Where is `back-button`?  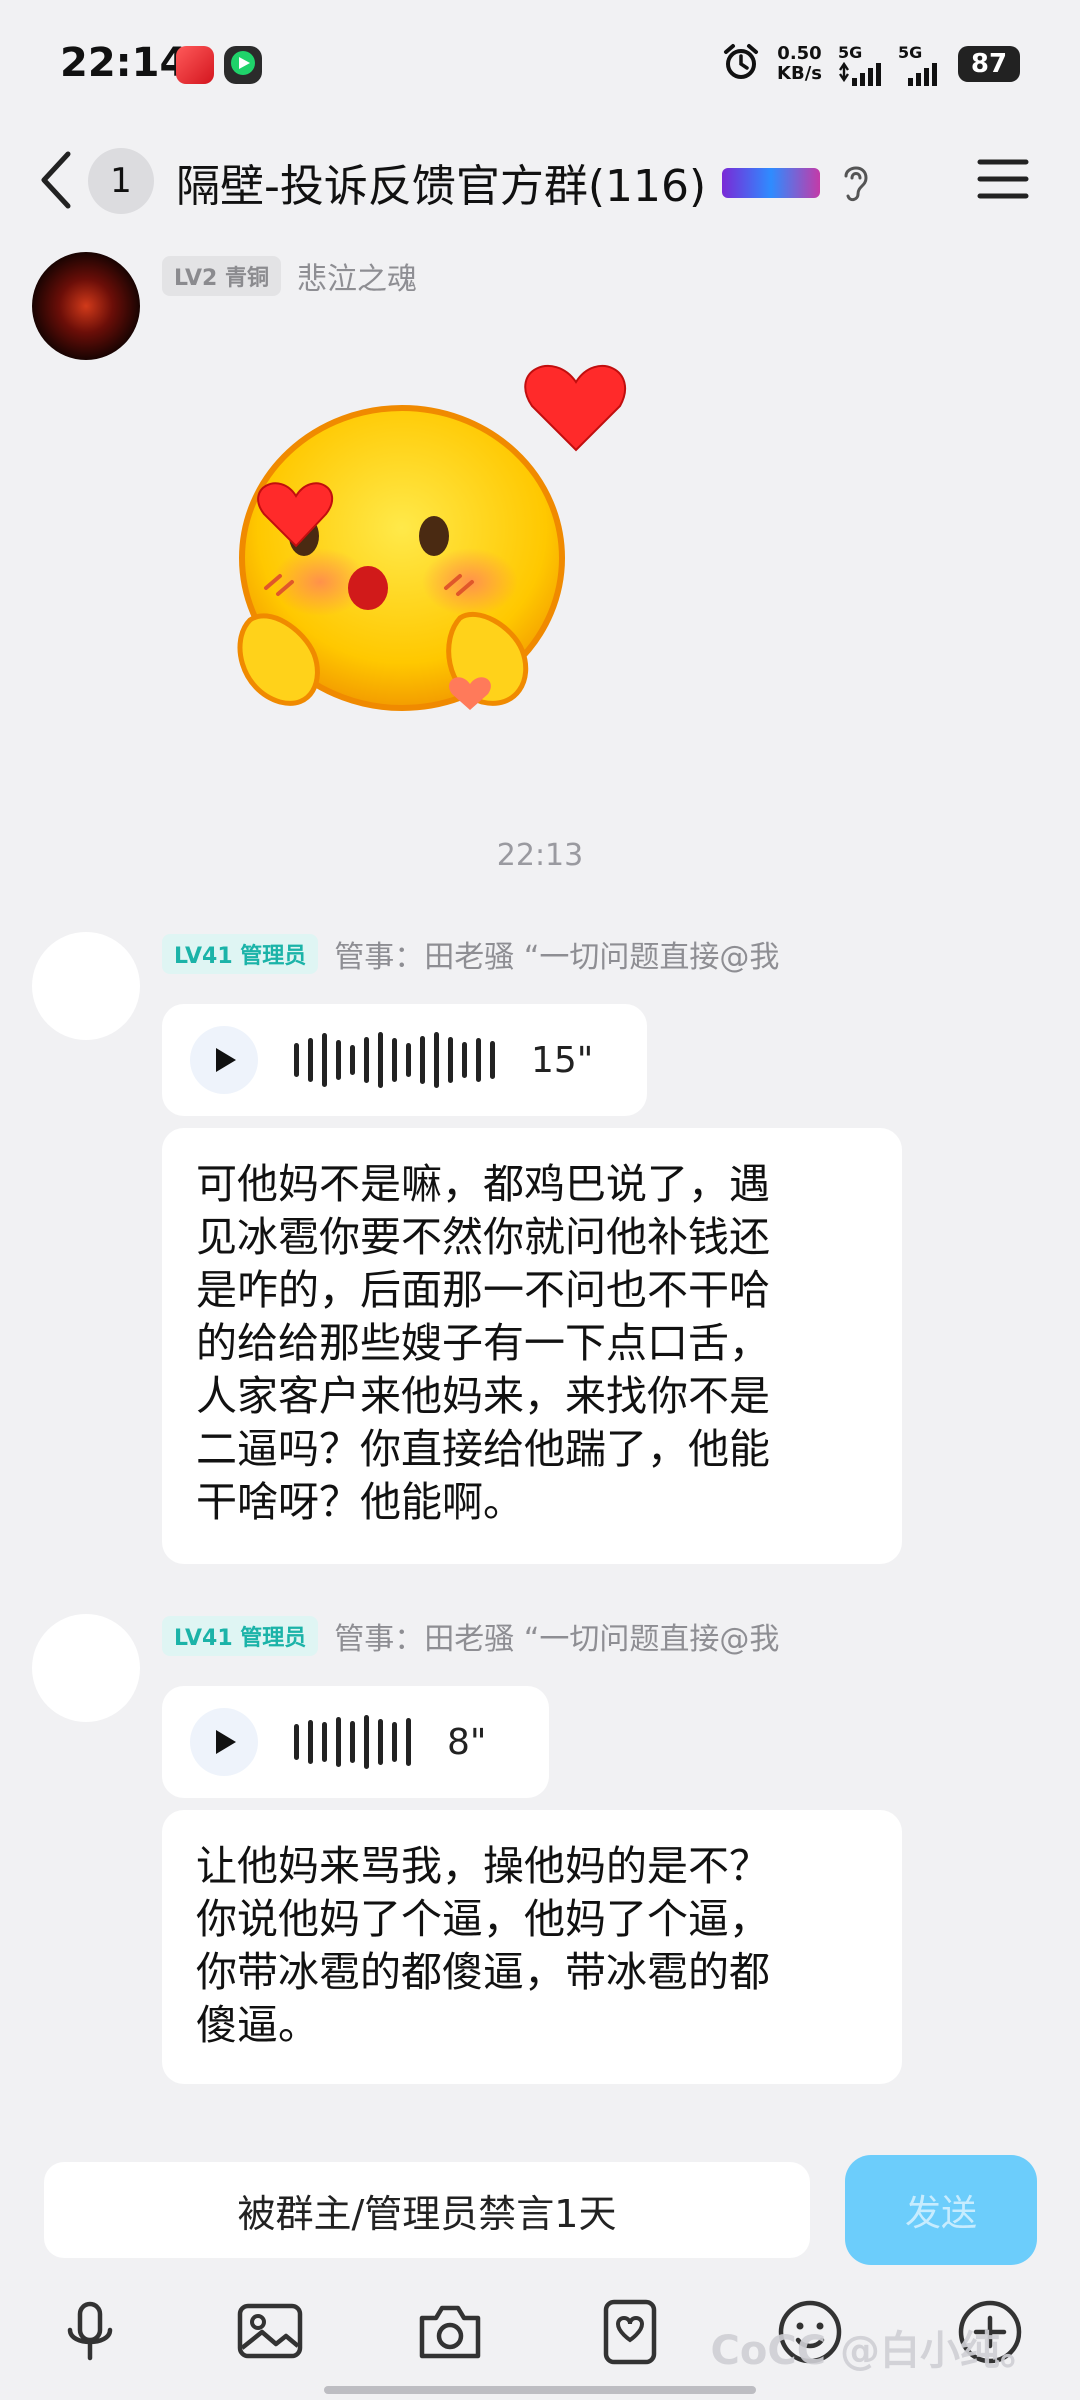 back-button is located at coordinates (56, 180).